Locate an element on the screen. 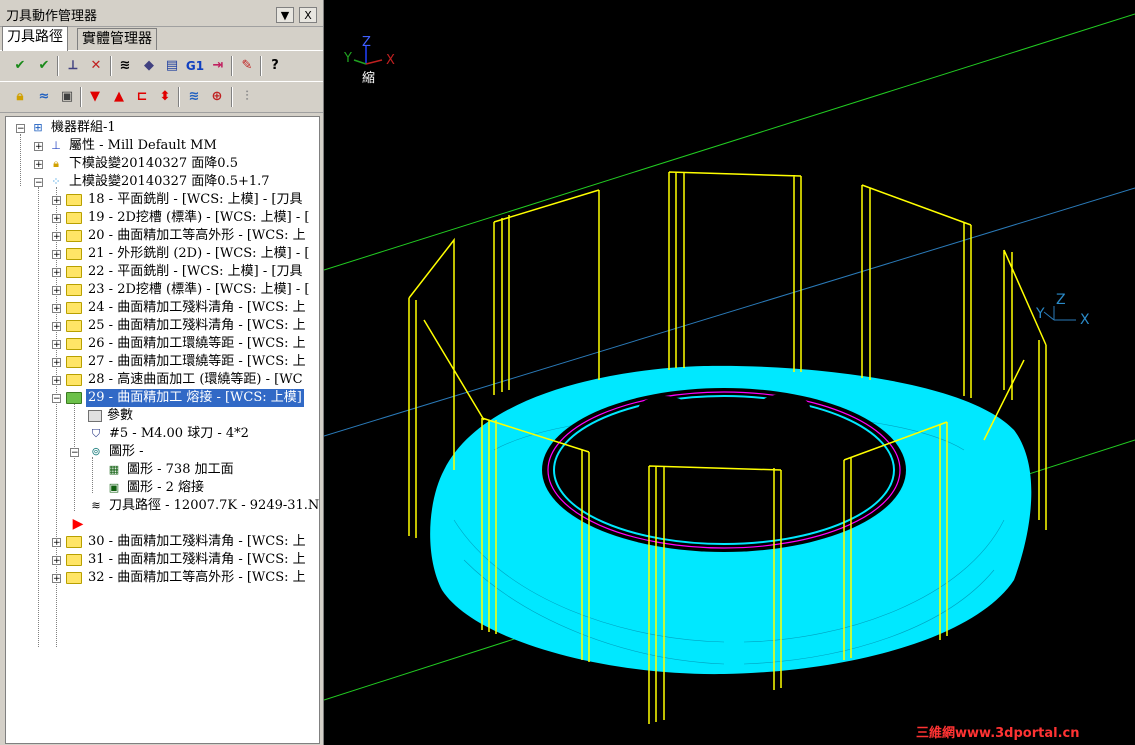 This screenshot has width=1135, height=745. tree-item-parameters: 參數 is located at coordinates (111, 416).